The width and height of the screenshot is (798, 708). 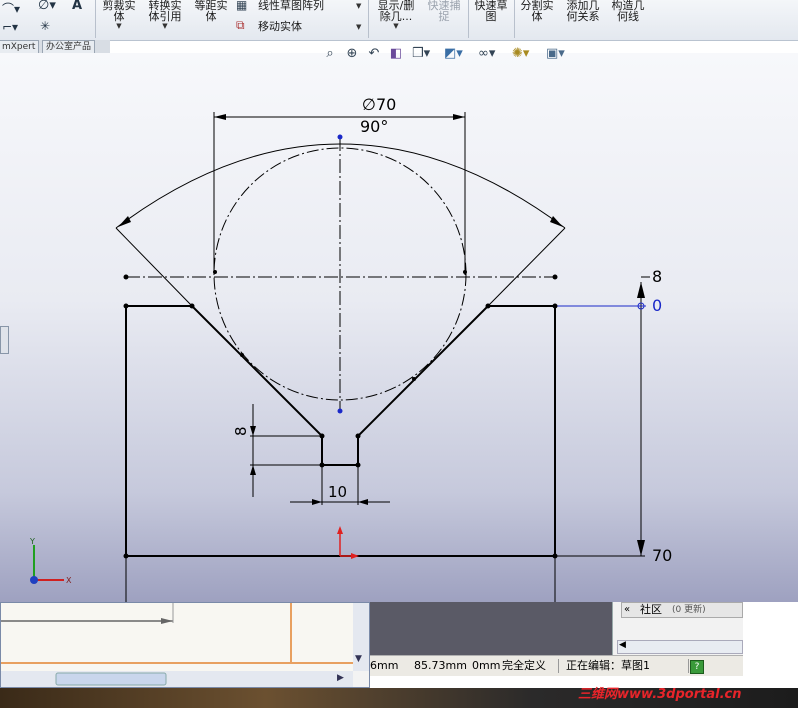 I want to click on help-icon: ?, so click(x=697, y=667).